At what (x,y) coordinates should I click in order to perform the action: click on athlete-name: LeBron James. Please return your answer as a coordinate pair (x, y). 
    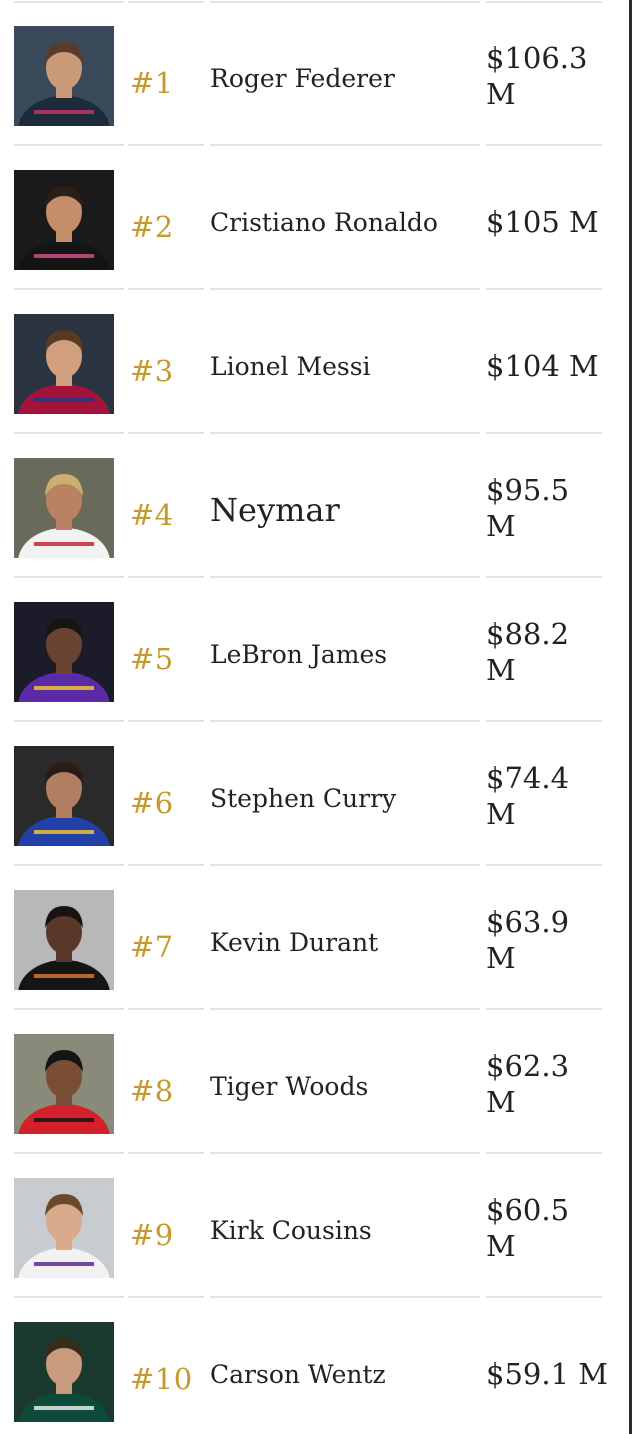
    Looking at the image, I should click on (299, 654).